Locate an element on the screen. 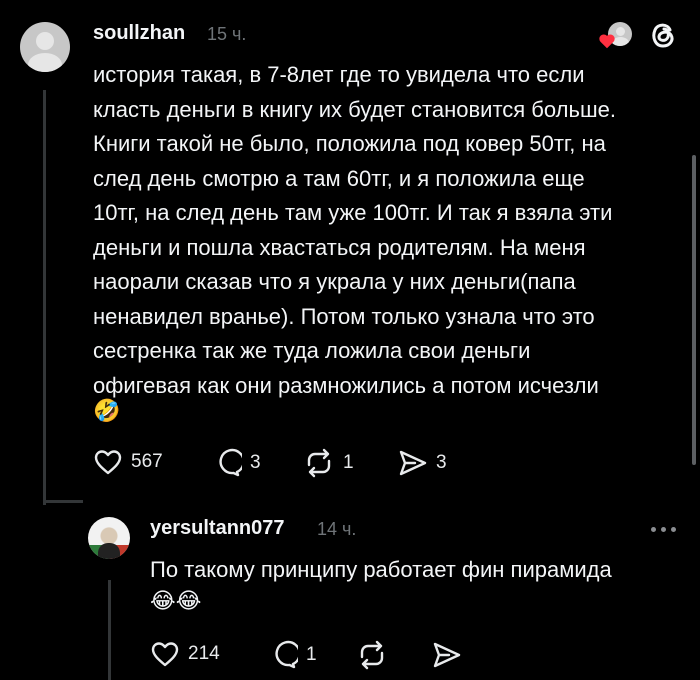  reply-text: По такому принципу работает фин пирамида is located at coordinates (381, 569).